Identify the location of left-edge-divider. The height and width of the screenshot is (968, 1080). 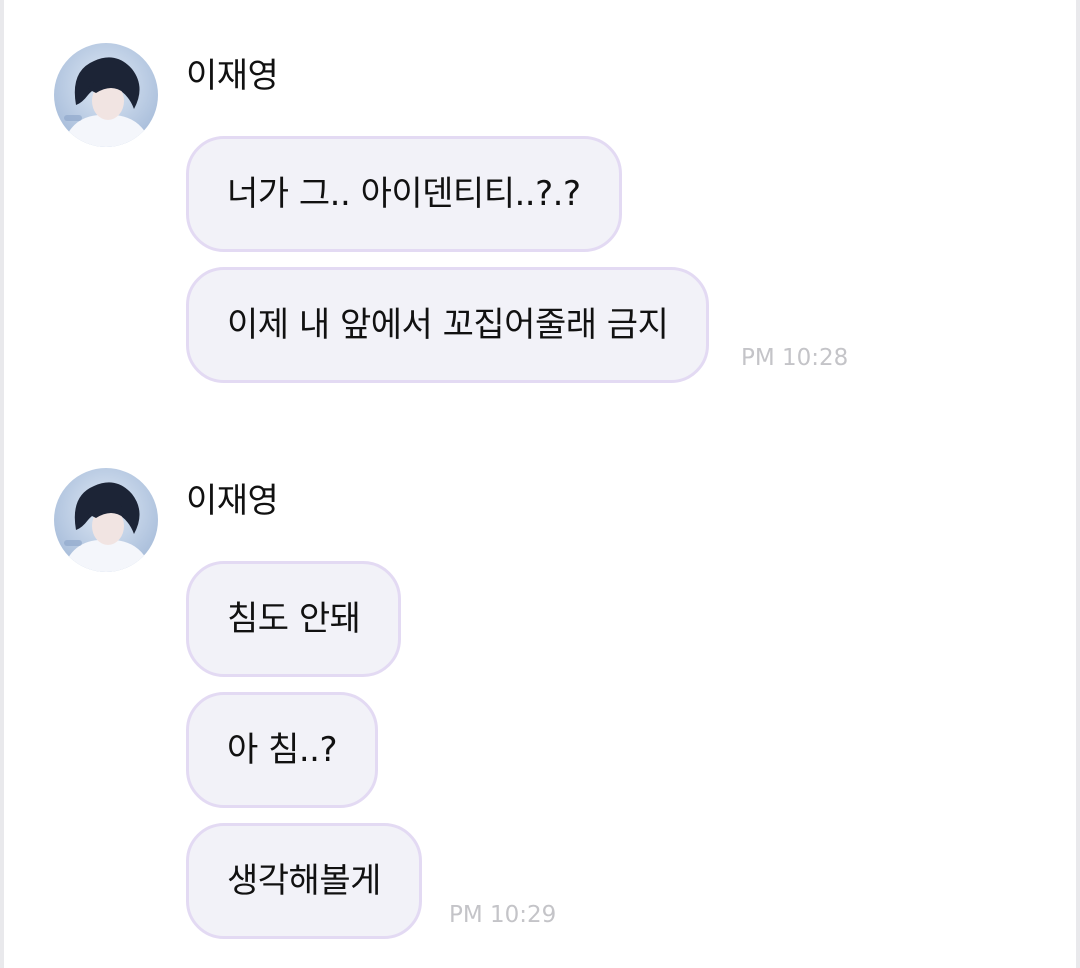
(2, 484).